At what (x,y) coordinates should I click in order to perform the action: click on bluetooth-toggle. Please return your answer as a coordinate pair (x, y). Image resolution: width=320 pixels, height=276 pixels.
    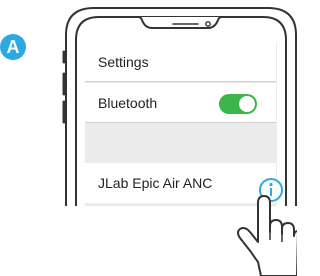
    Looking at the image, I should click on (238, 104).